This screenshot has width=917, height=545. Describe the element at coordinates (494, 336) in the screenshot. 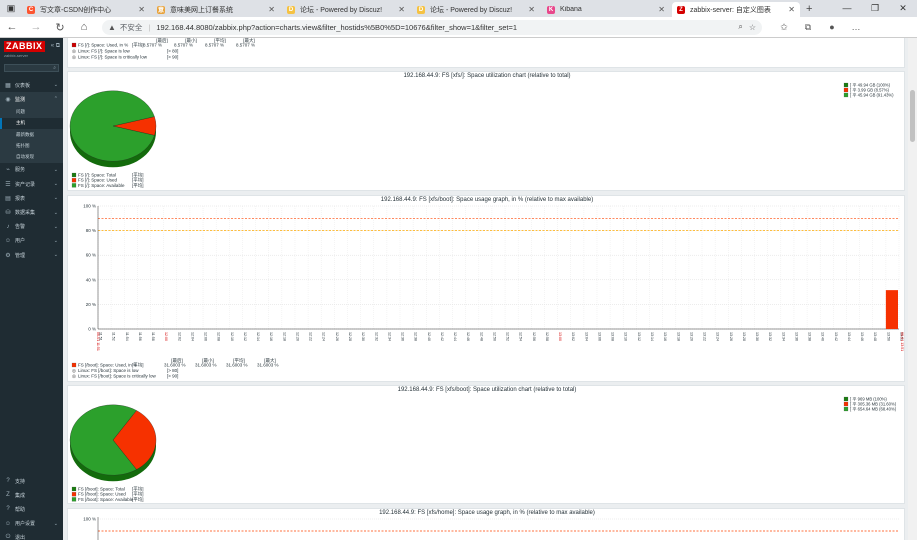

I see `x-tick-label: 12:50` at that location.